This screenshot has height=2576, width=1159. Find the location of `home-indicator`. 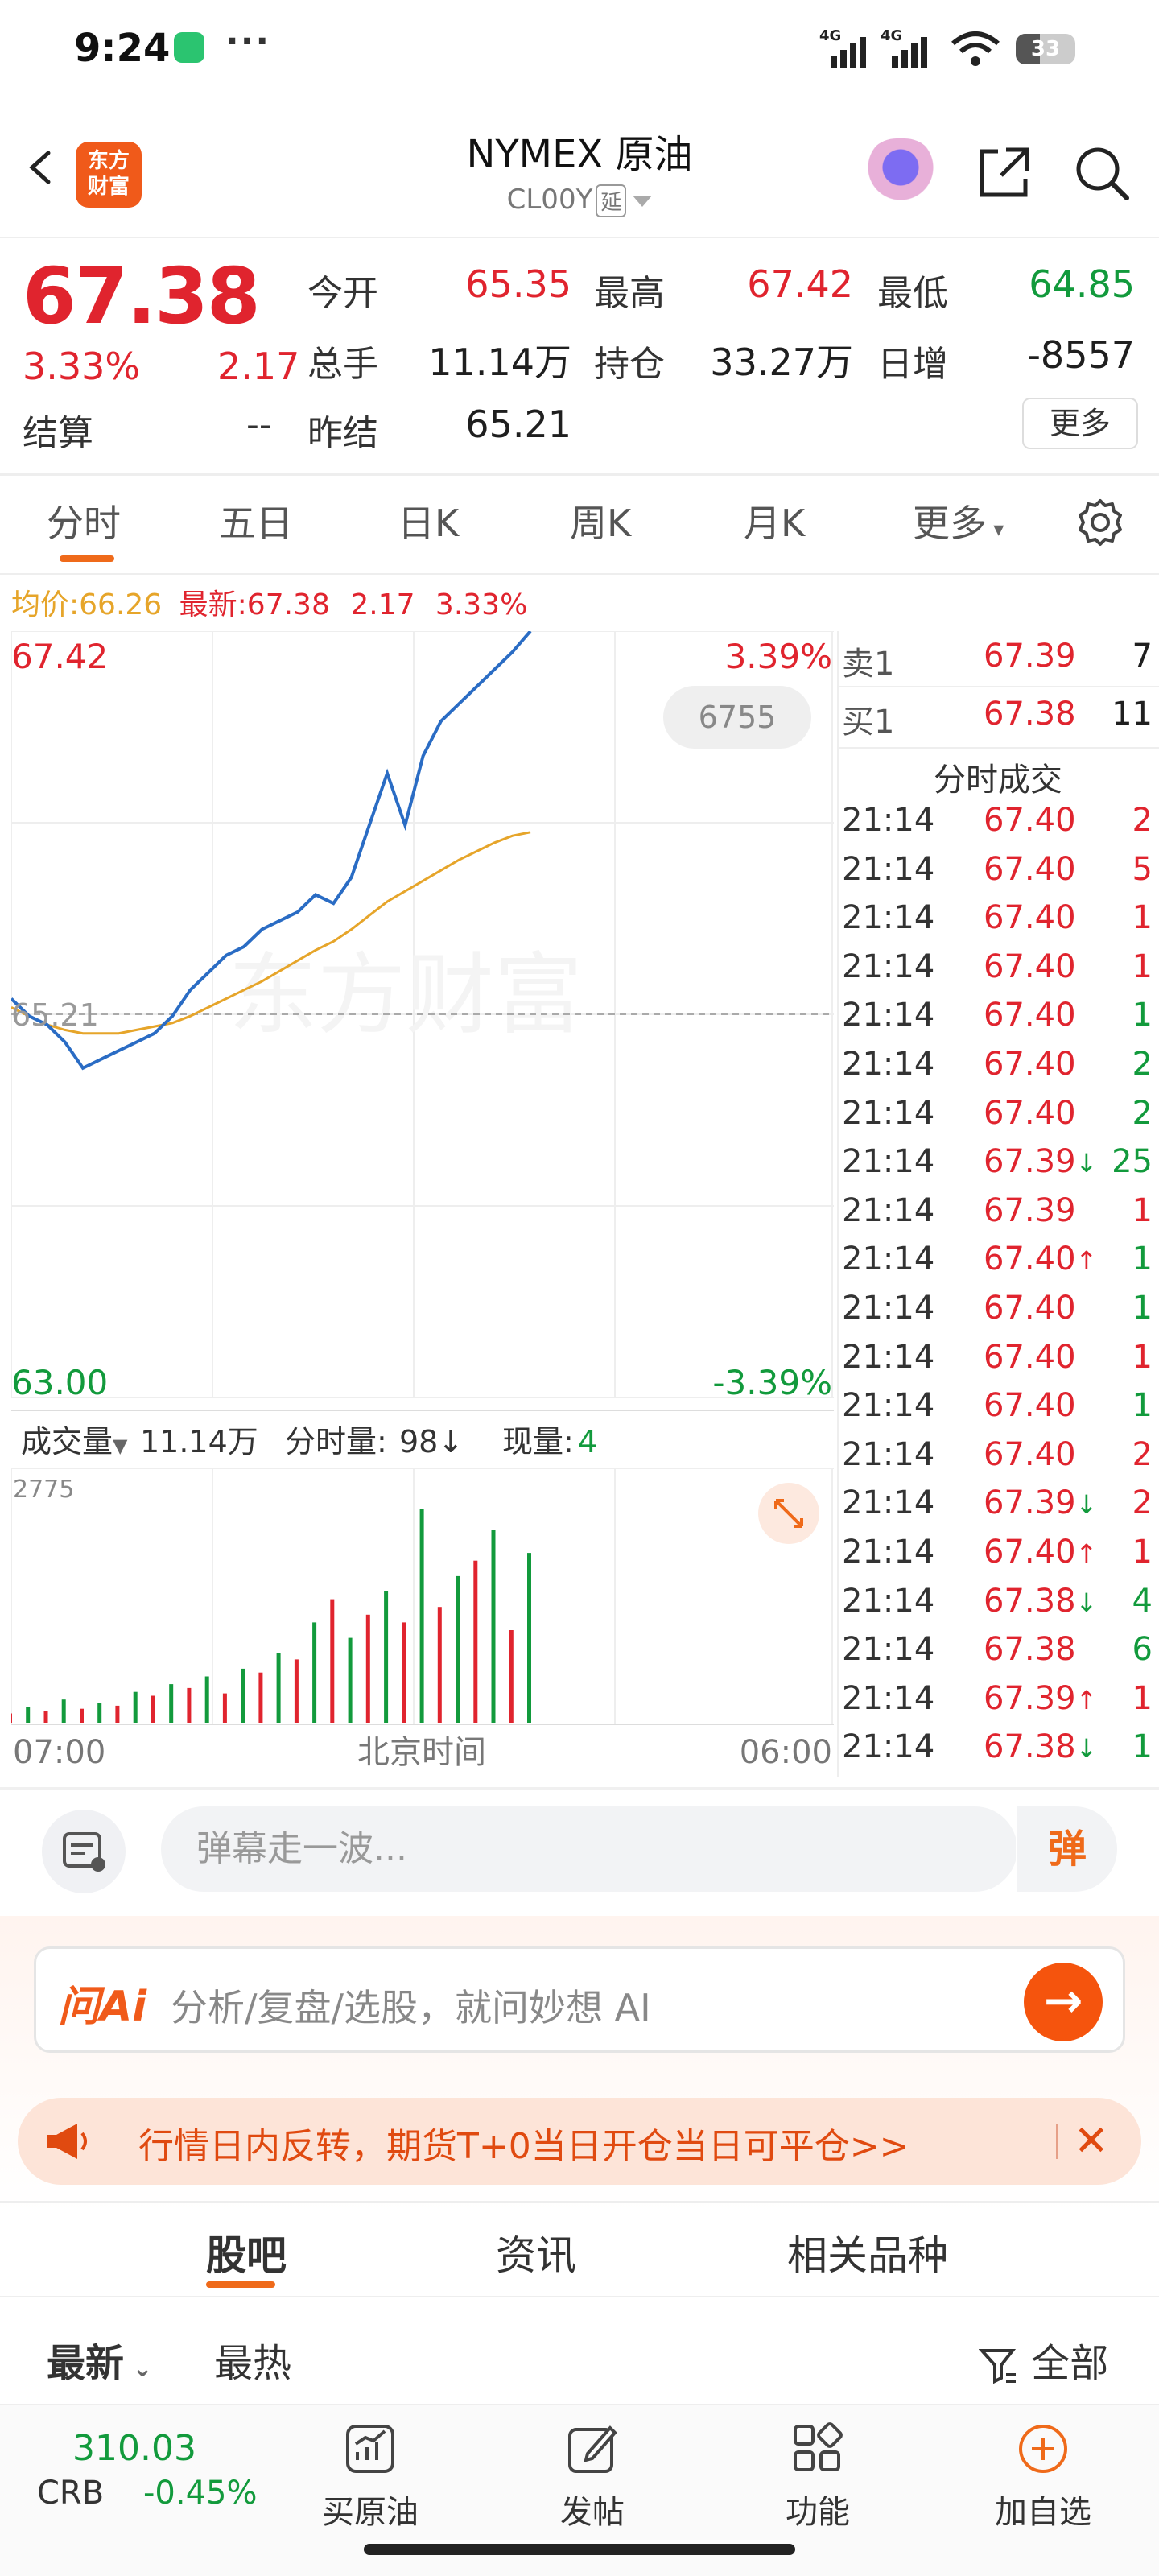

home-indicator is located at coordinates (579, 2549).